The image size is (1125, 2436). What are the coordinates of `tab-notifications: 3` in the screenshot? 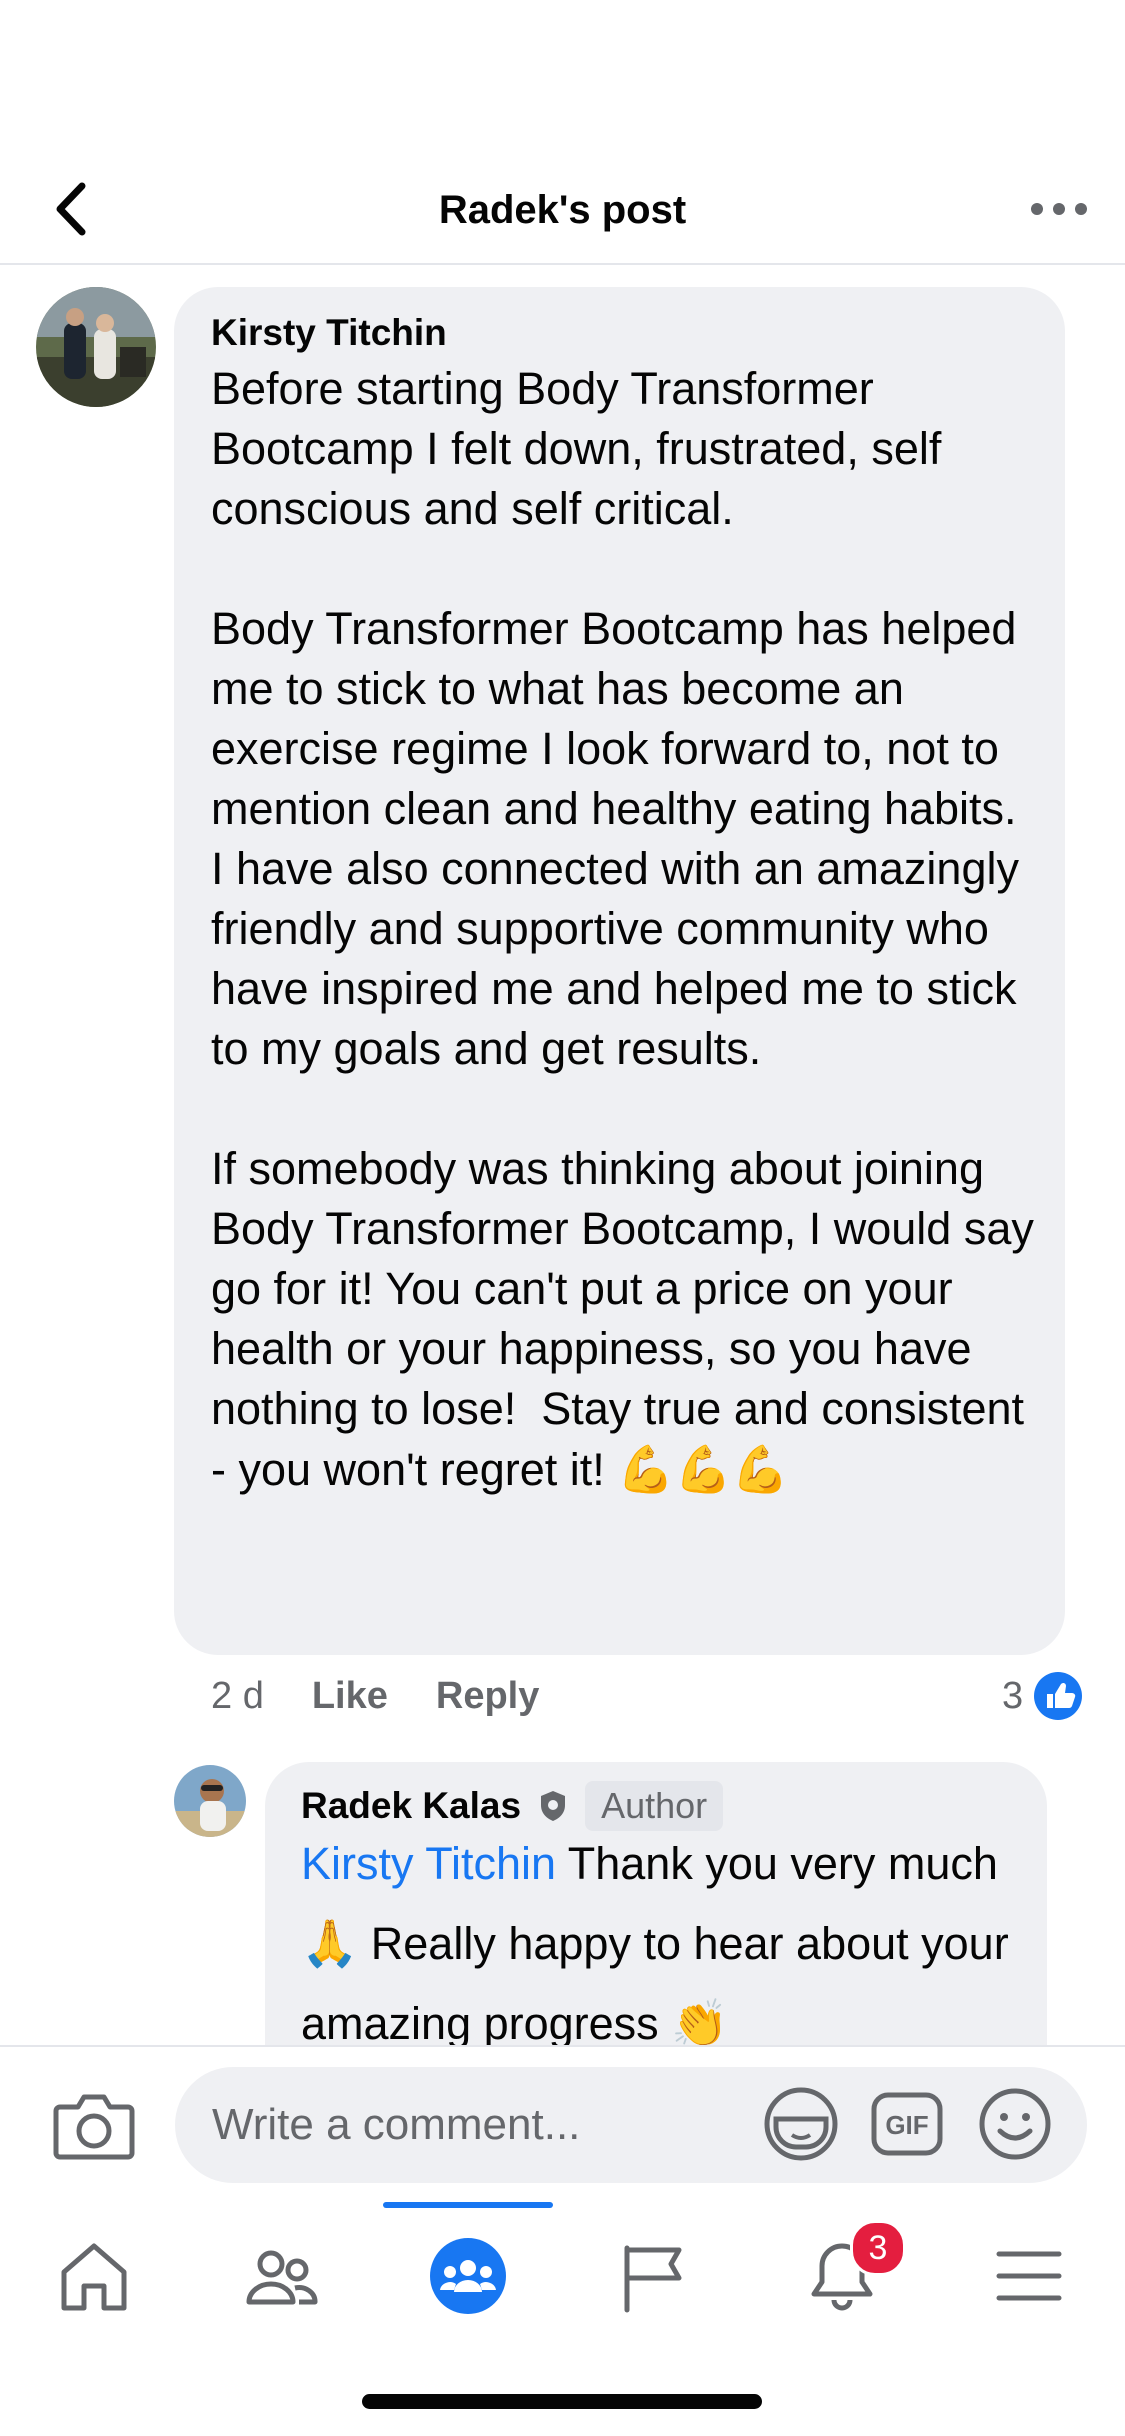 It's located at (841, 2272).